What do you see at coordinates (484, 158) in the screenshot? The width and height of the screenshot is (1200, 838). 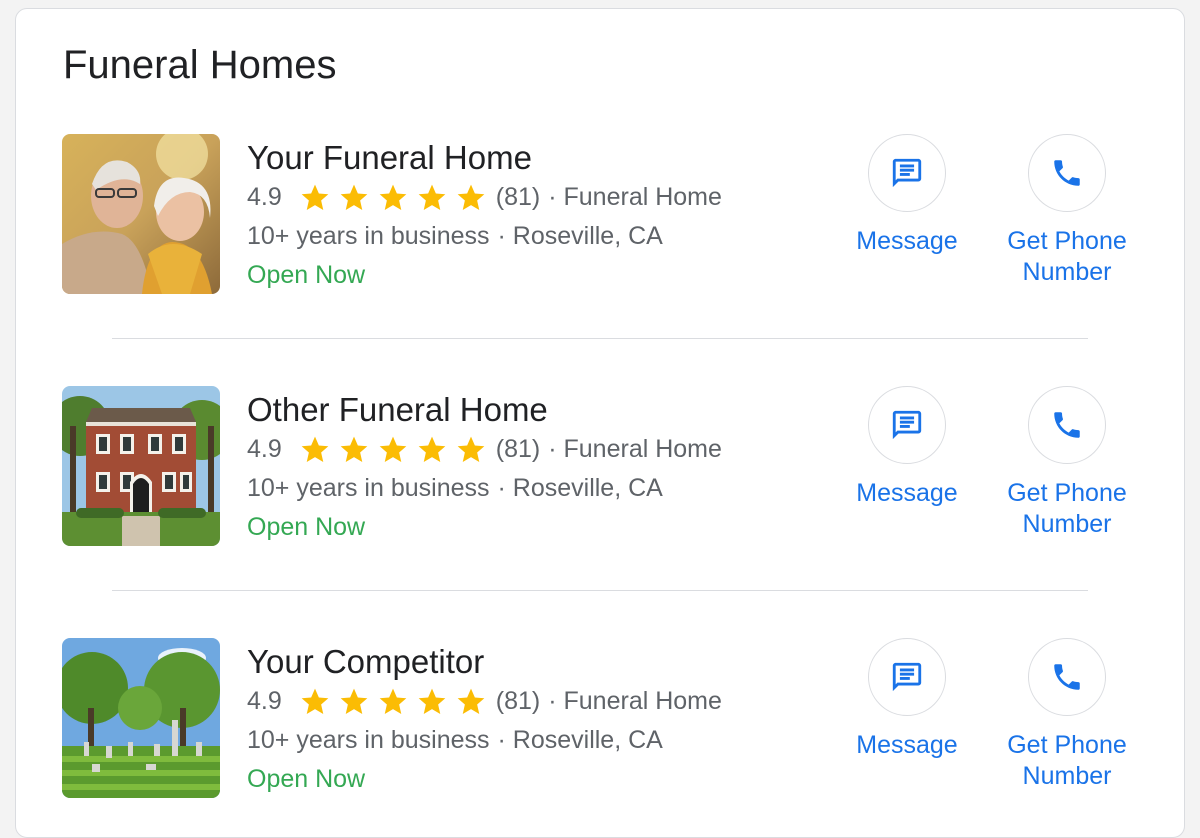 I see `listing-name: Your Funeral Home` at bounding box center [484, 158].